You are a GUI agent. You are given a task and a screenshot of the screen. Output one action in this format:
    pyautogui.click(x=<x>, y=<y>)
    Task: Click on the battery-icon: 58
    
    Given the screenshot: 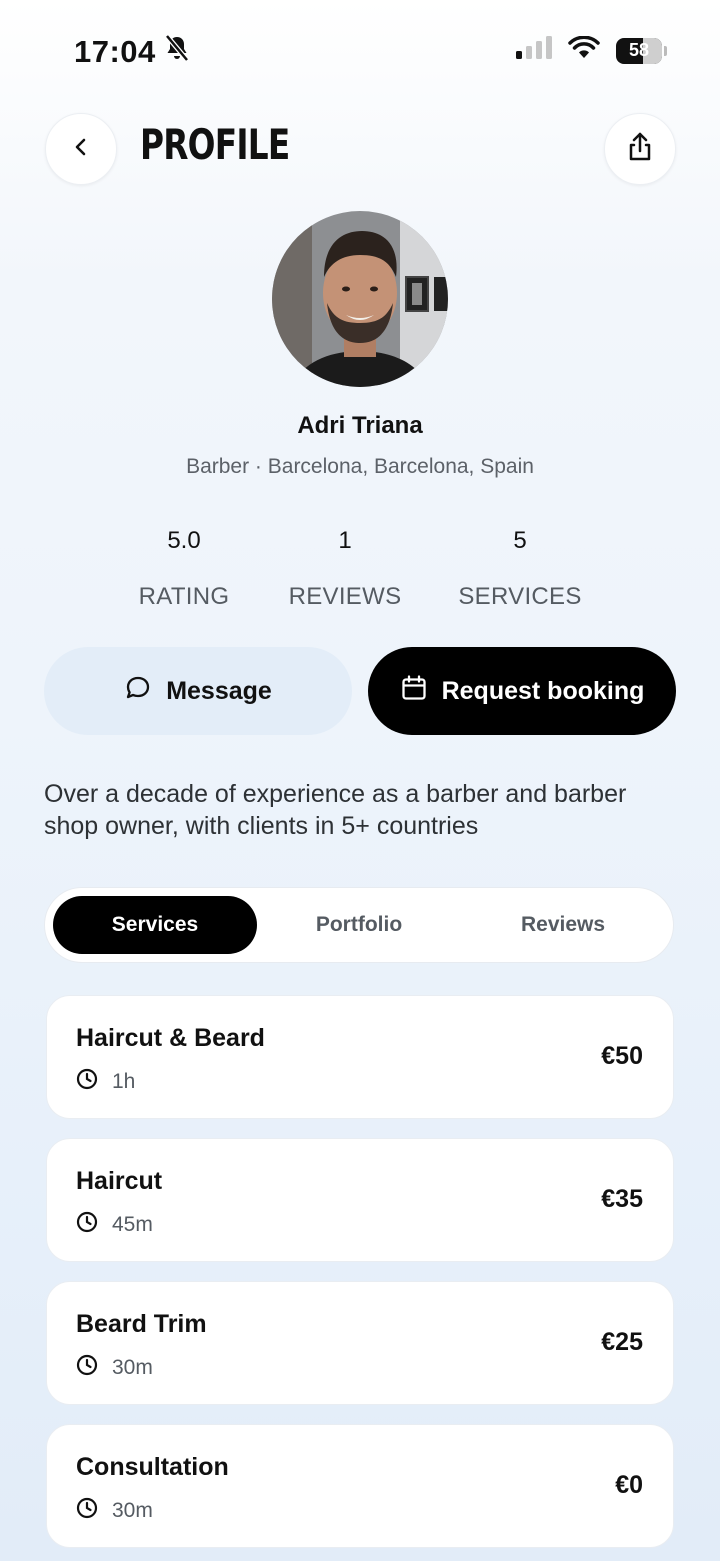 What is the action you would take?
    pyautogui.click(x=641, y=50)
    